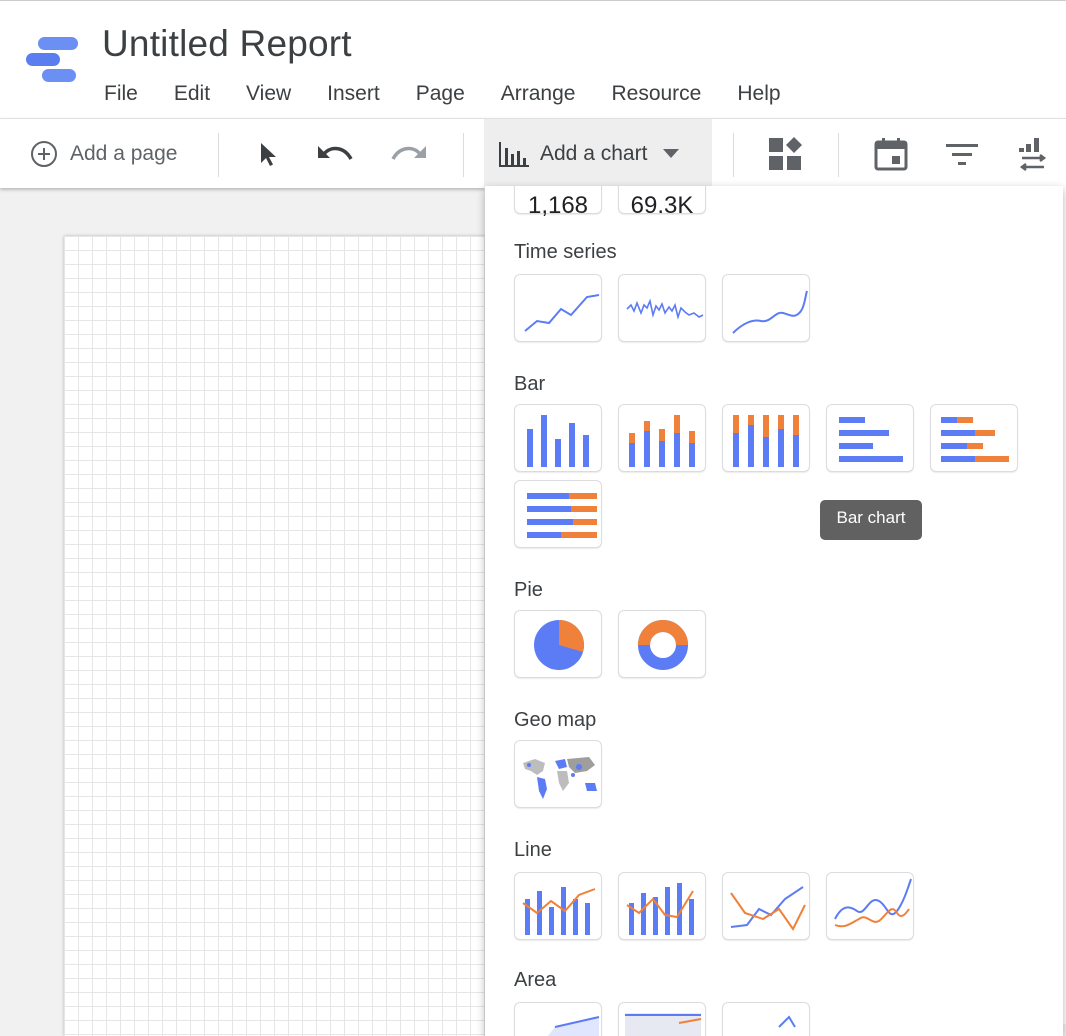 This screenshot has width=1066, height=1036. What do you see at coordinates (528, 590) in the screenshot?
I see `section-title-pie: Pie` at bounding box center [528, 590].